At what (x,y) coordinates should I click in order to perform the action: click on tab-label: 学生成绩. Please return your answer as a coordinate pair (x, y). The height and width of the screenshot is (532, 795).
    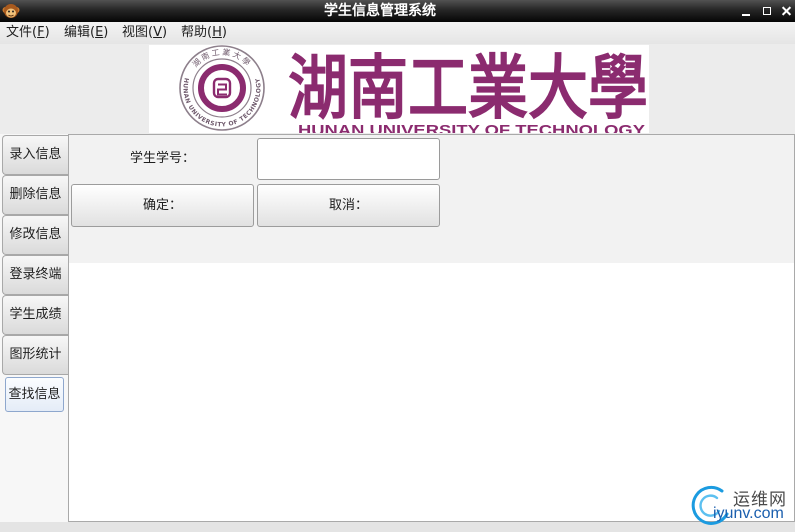
    Looking at the image, I should click on (35, 314).